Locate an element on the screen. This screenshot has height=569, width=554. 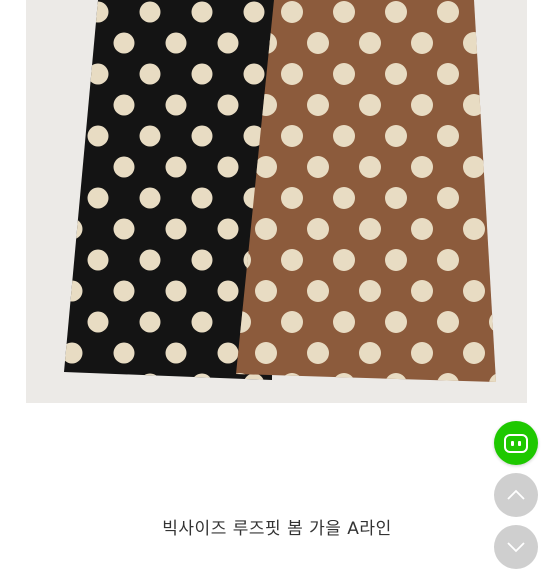
chevron-up-icon is located at coordinates (516, 494).